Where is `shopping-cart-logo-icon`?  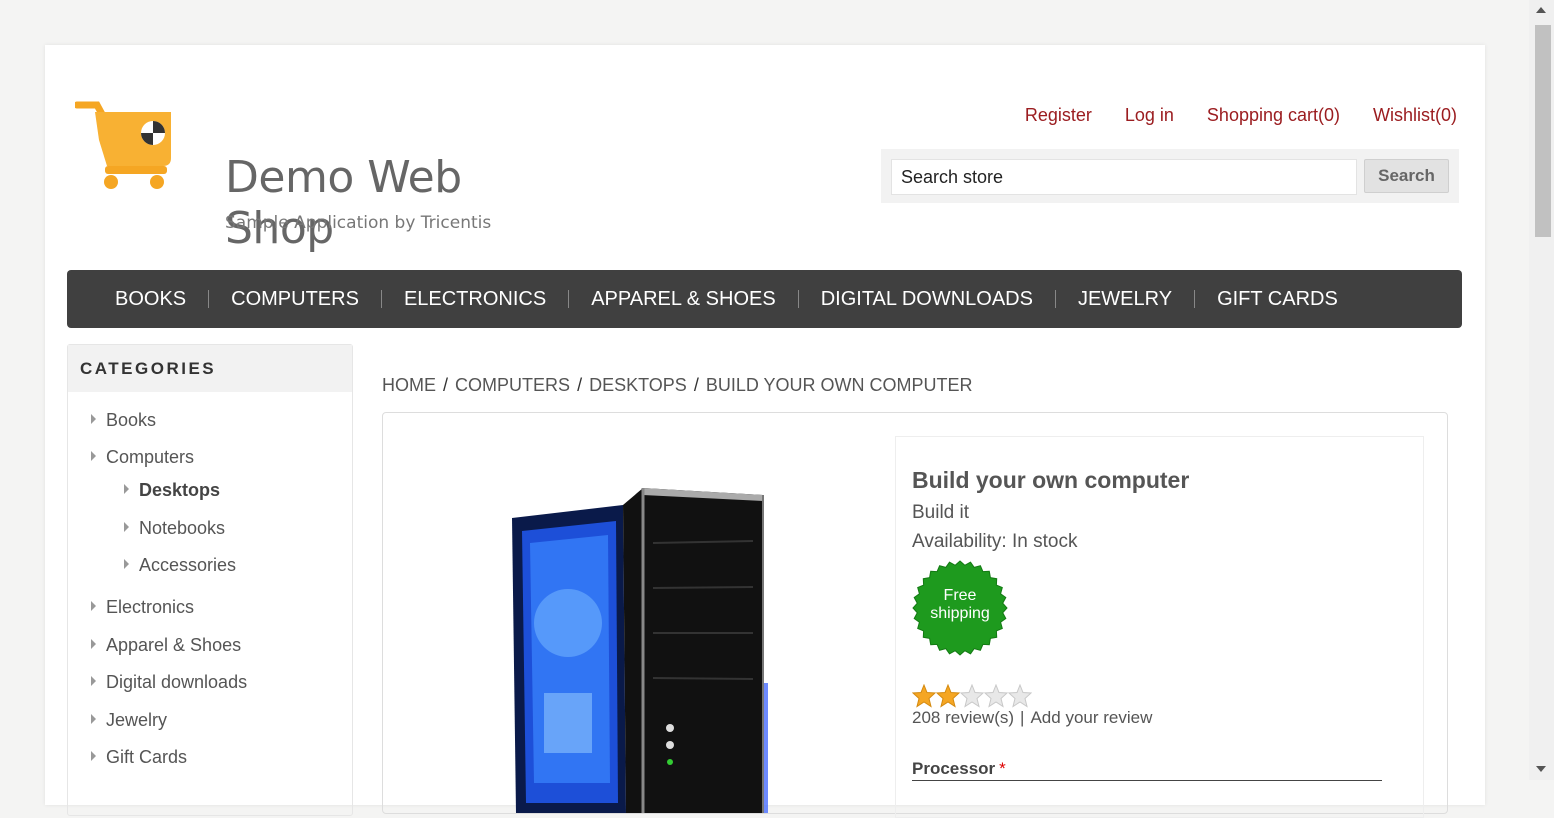 shopping-cart-logo-icon is located at coordinates (123, 145).